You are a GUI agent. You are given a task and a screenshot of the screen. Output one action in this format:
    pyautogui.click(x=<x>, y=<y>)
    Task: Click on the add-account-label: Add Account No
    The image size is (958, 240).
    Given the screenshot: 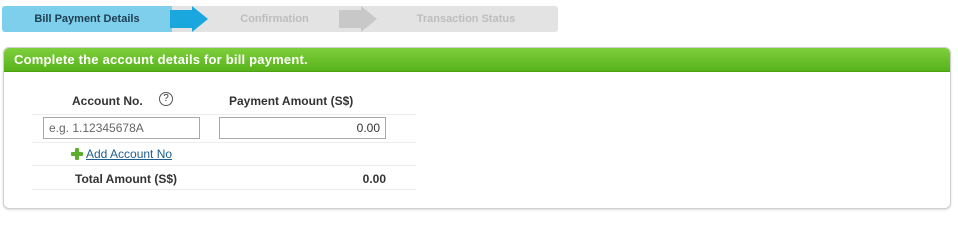 What is the action you would take?
    pyautogui.click(x=129, y=154)
    